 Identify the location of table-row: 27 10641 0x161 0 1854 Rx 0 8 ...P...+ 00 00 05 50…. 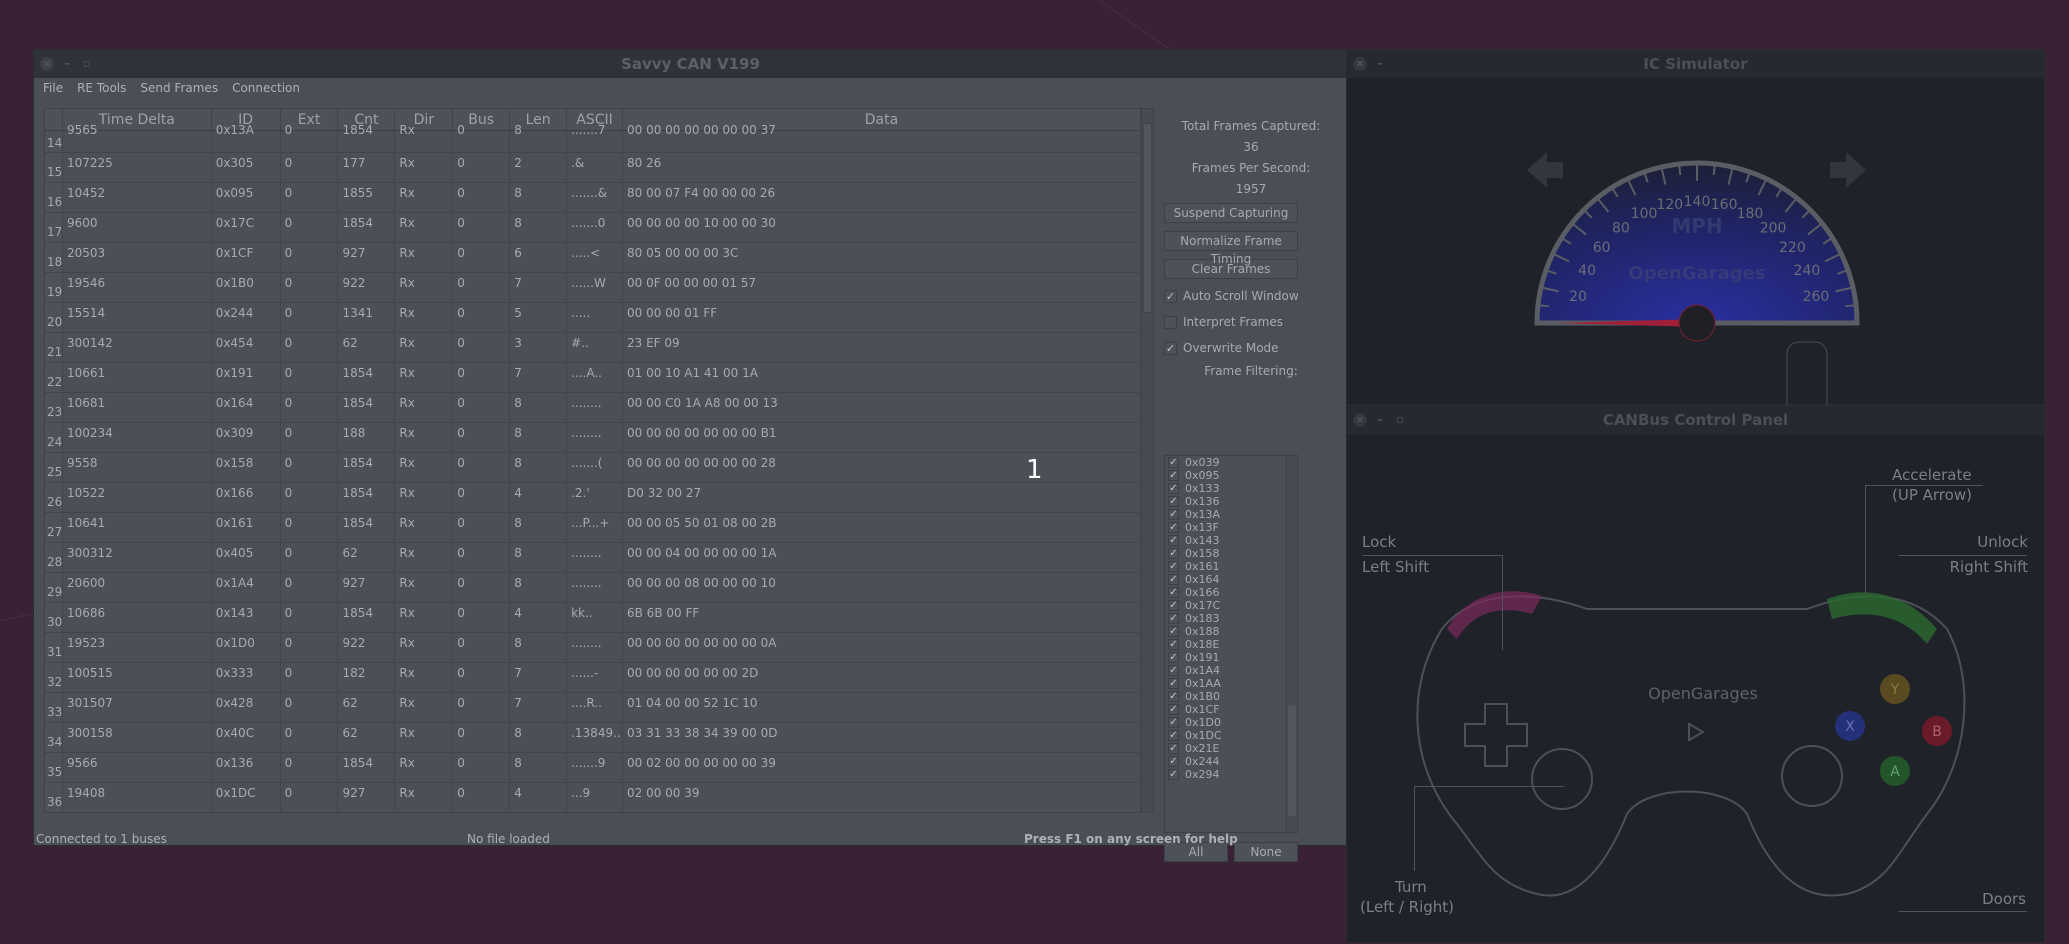
(593, 528).